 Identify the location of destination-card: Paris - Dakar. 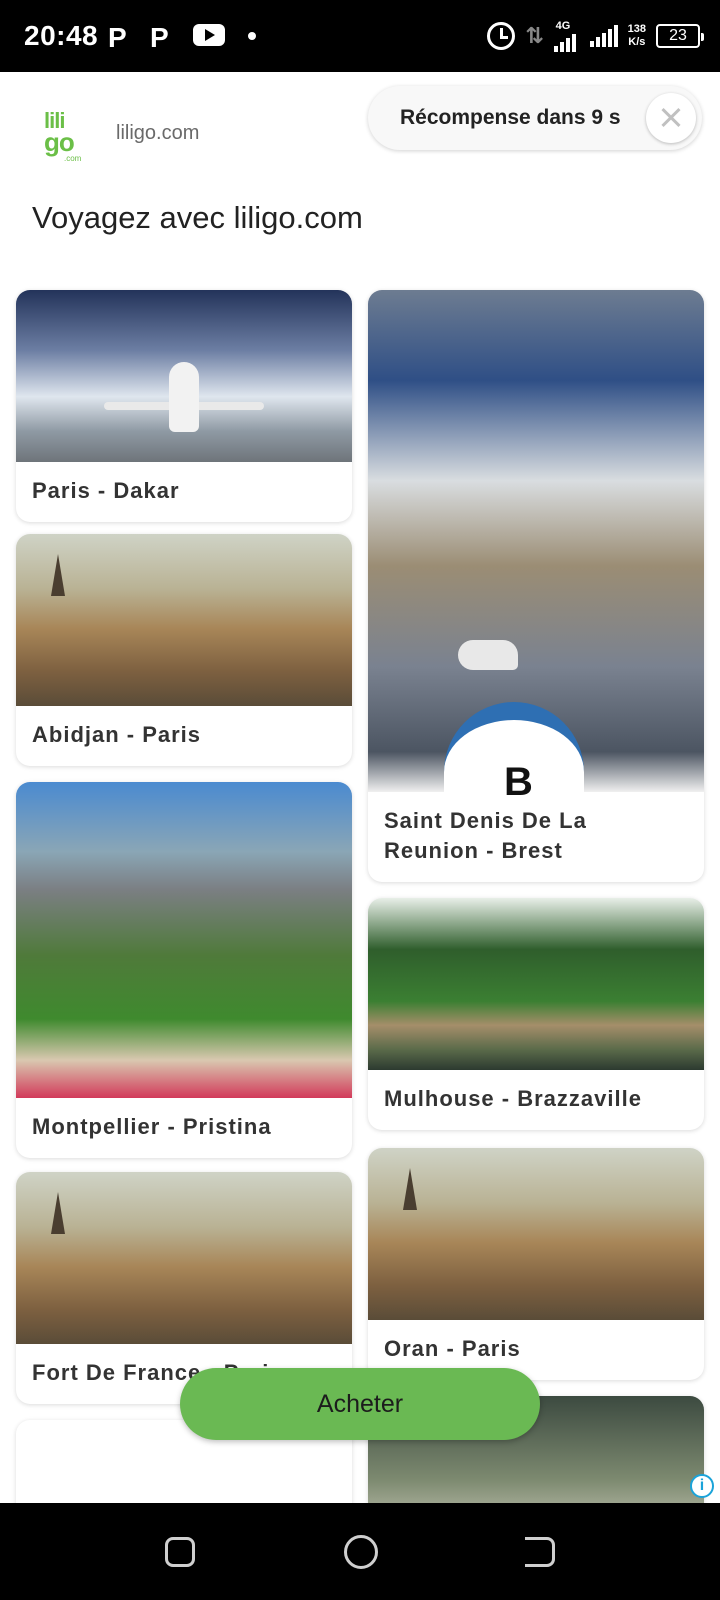
(184, 406).